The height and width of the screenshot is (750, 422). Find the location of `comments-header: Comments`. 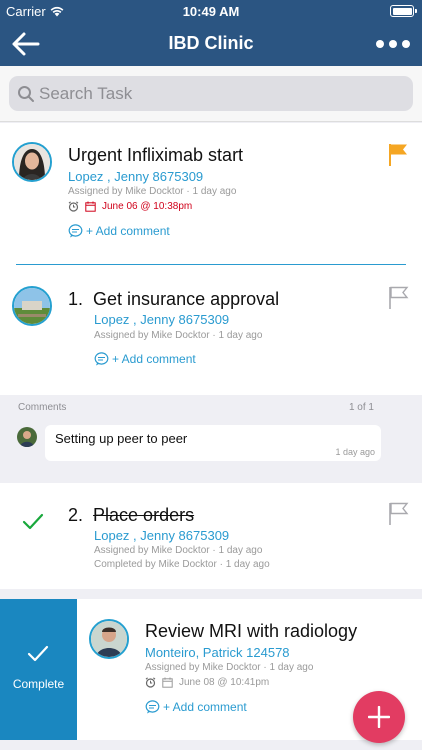

comments-header: Comments is located at coordinates (42, 407).